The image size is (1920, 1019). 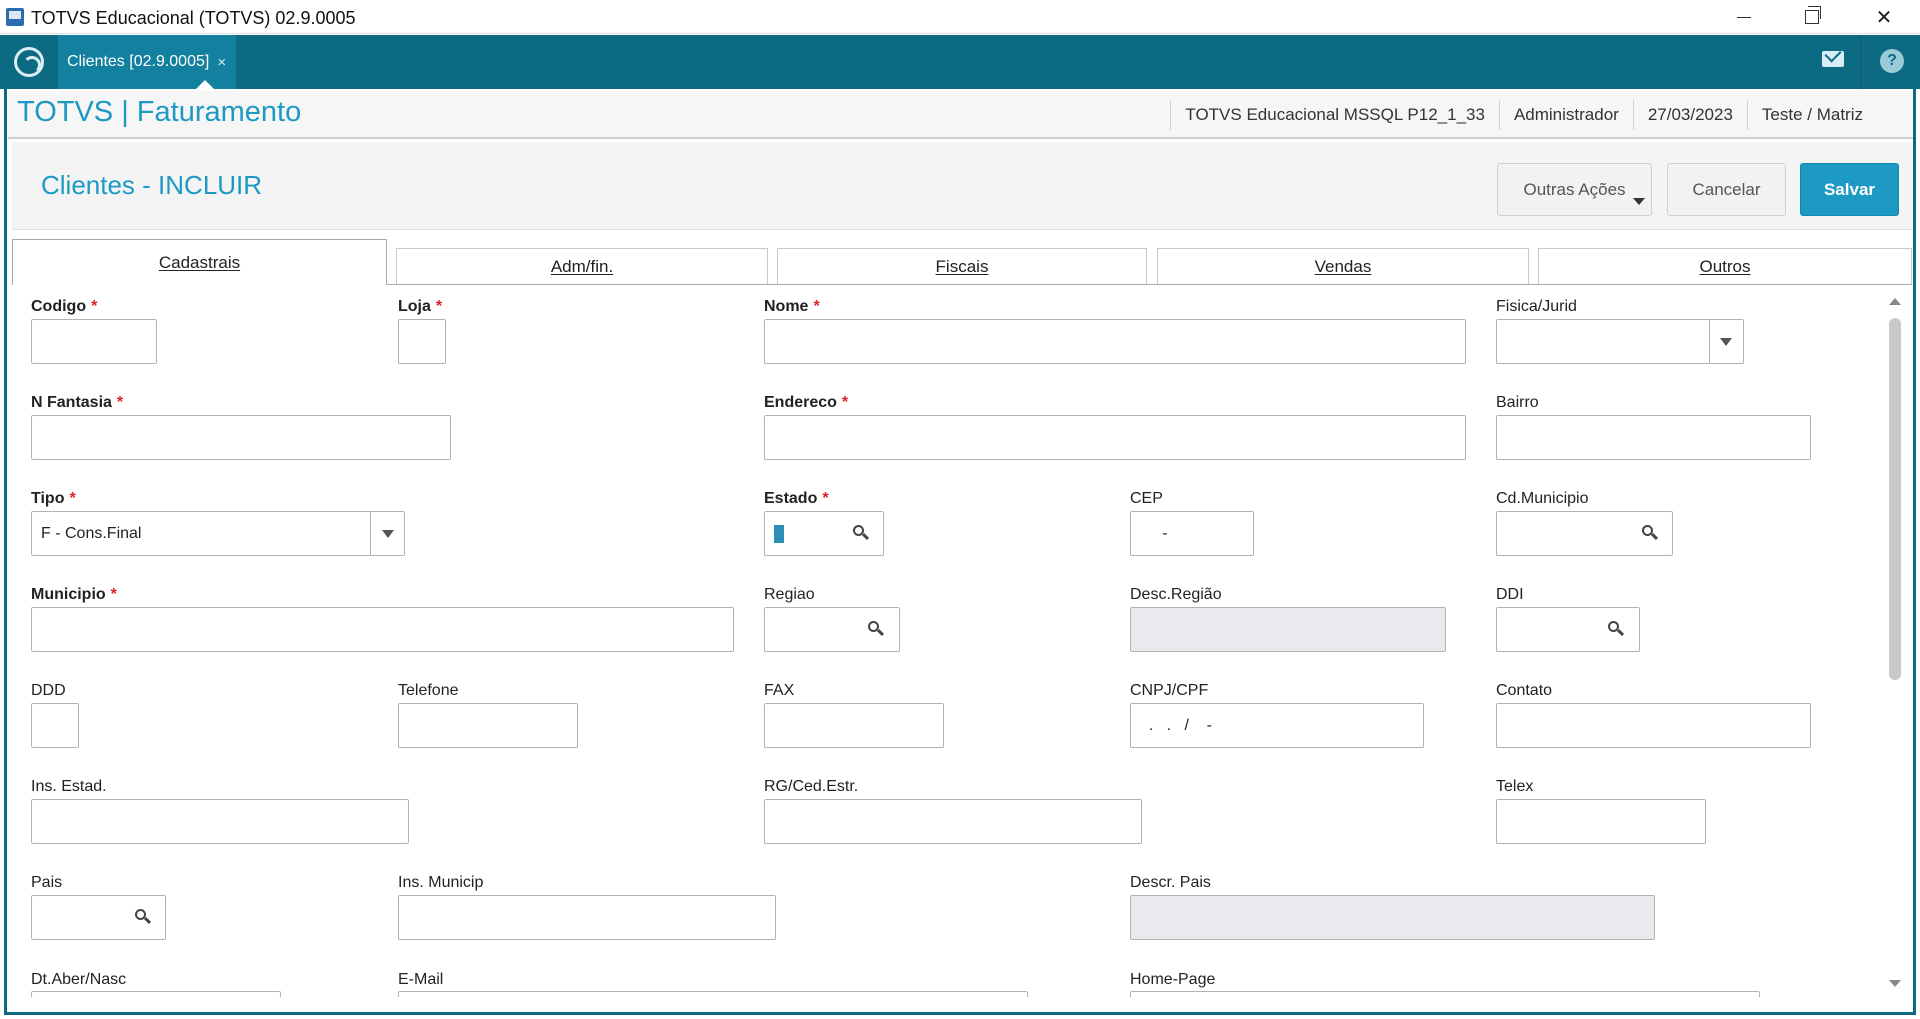 What do you see at coordinates (156, 994) in the screenshot?
I see `dt-aber-nasc-input` at bounding box center [156, 994].